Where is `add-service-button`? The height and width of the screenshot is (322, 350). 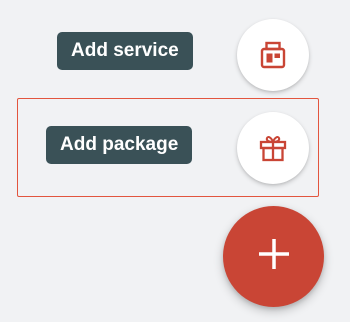 add-service-button is located at coordinates (273, 55).